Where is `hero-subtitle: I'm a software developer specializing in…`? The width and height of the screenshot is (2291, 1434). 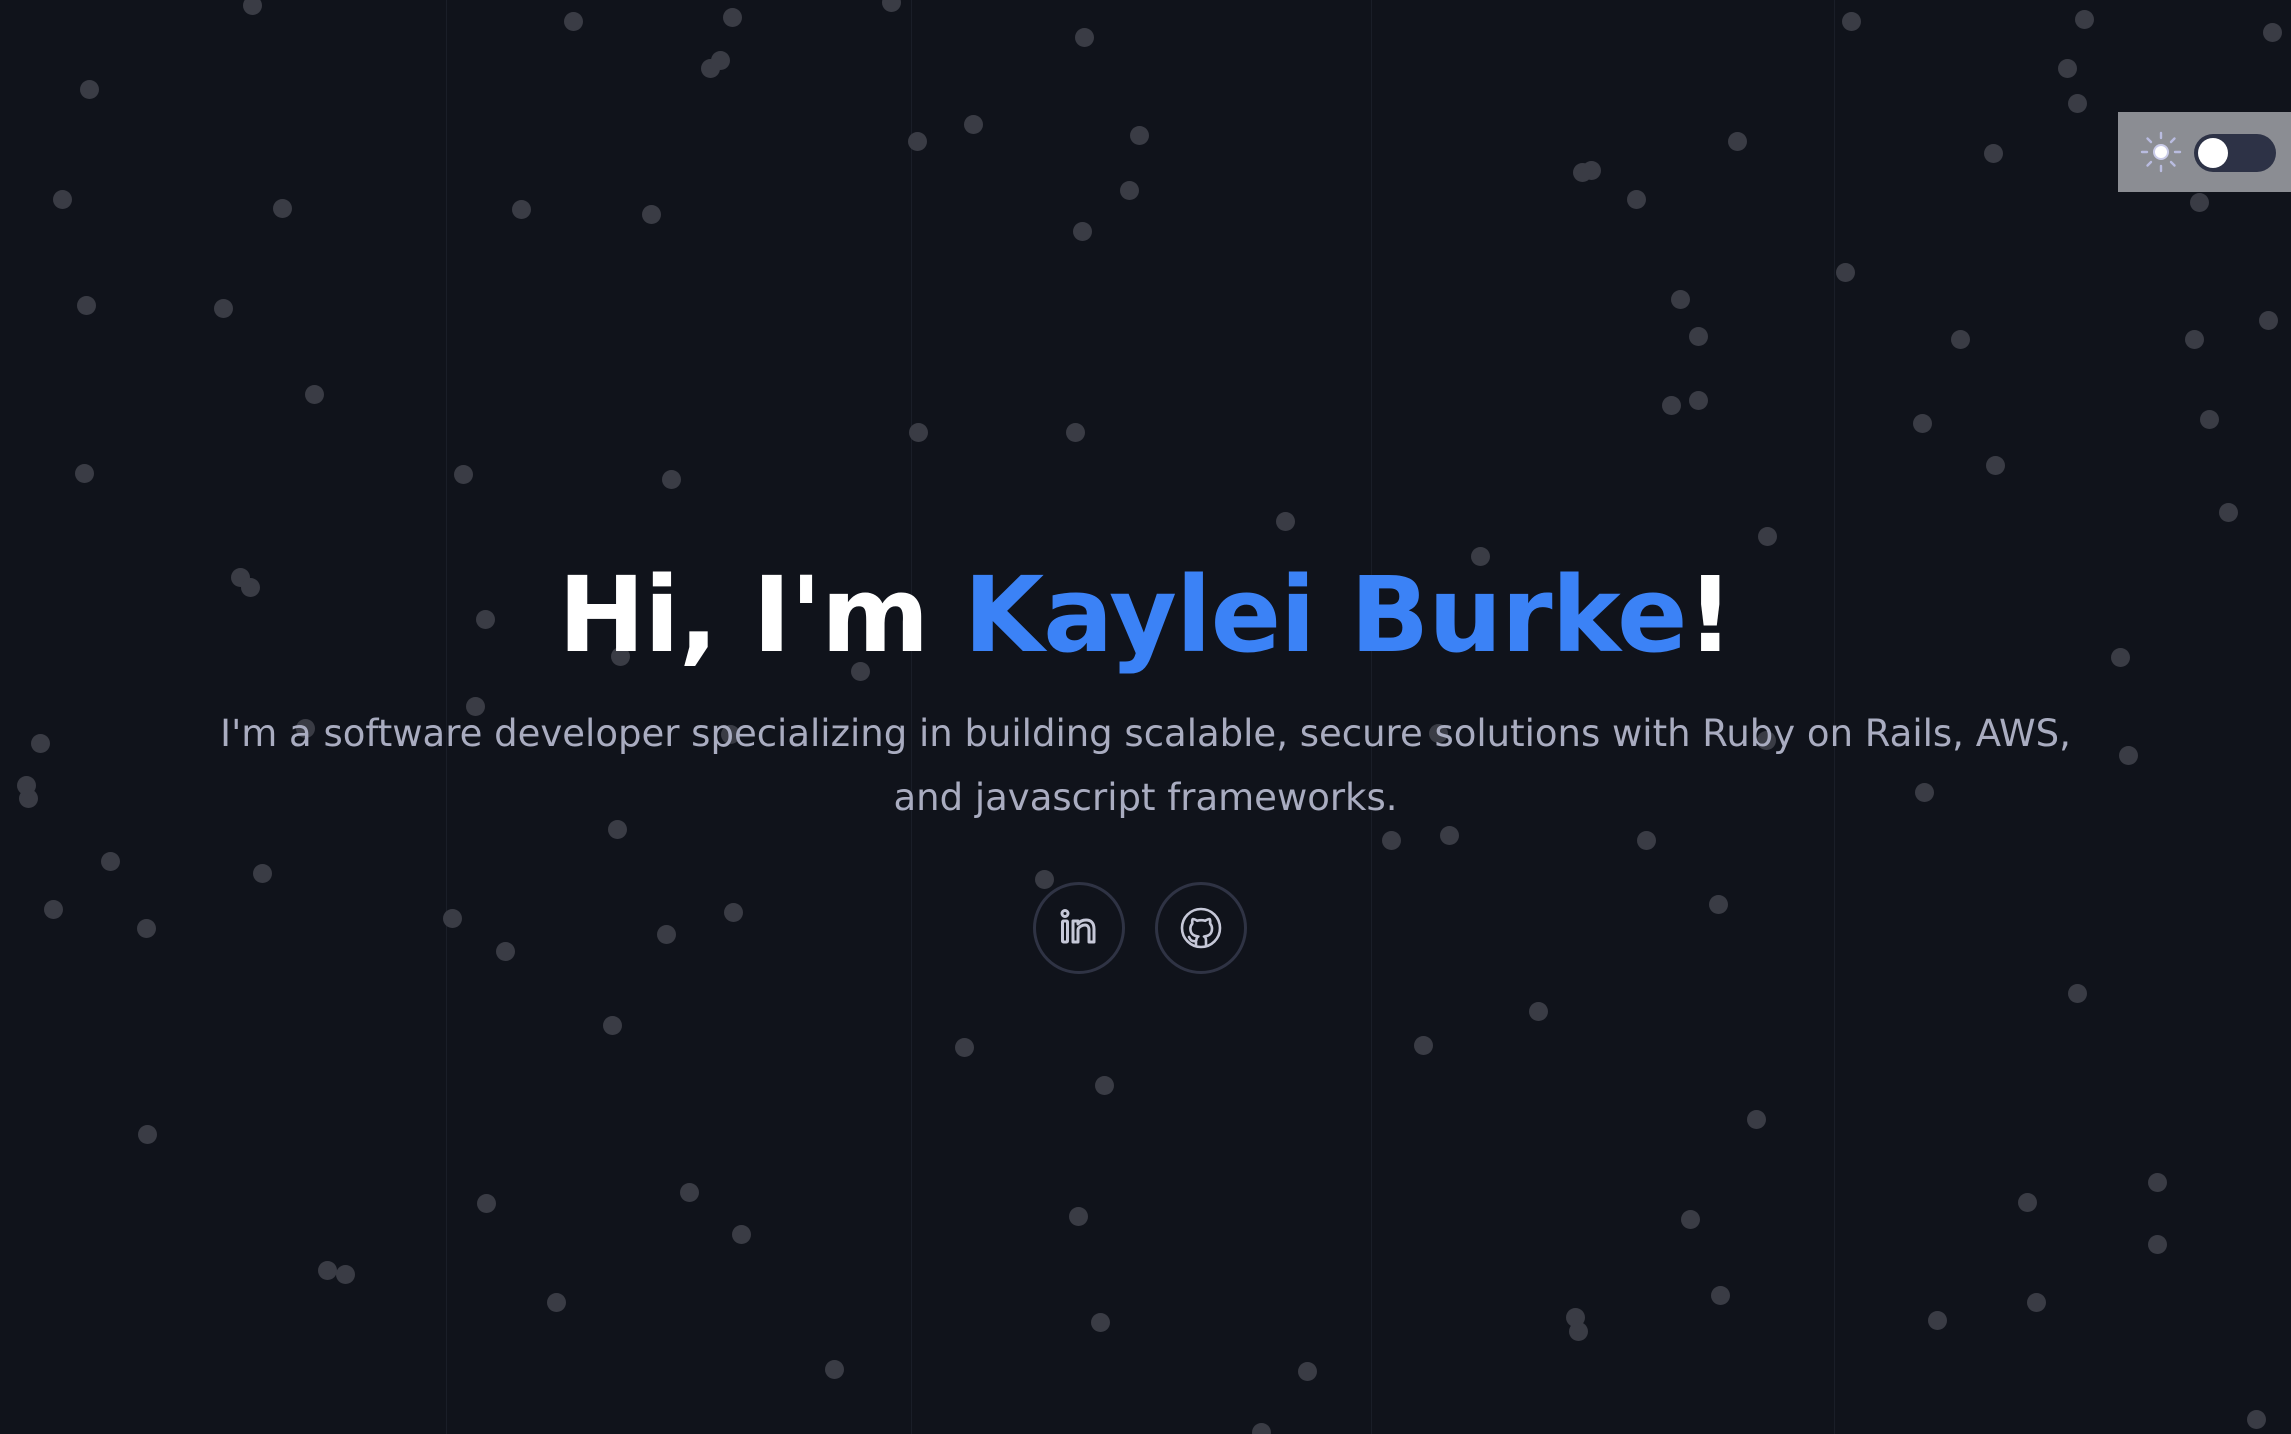
hero-subtitle: I'm a software developer specializing in… is located at coordinates (1145, 765).